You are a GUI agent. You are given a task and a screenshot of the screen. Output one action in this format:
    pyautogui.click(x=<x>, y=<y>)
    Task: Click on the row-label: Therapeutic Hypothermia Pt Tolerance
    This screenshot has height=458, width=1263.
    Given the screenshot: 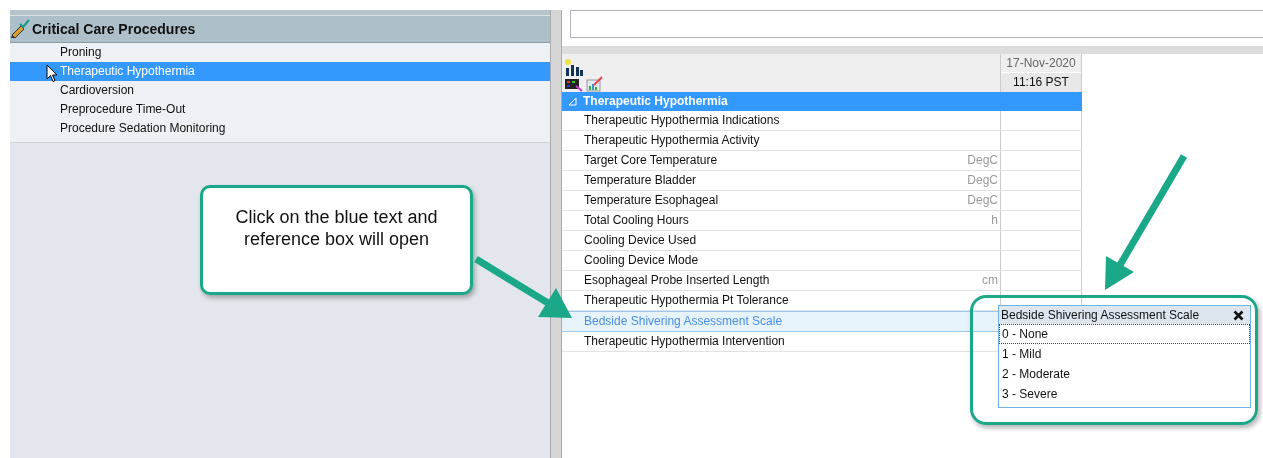 What is the action you would take?
    pyautogui.click(x=686, y=300)
    